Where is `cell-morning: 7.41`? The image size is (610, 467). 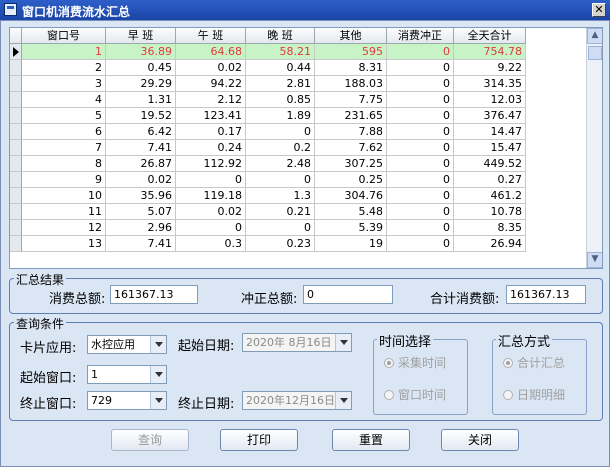 cell-morning: 7.41 is located at coordinates (141, 148).